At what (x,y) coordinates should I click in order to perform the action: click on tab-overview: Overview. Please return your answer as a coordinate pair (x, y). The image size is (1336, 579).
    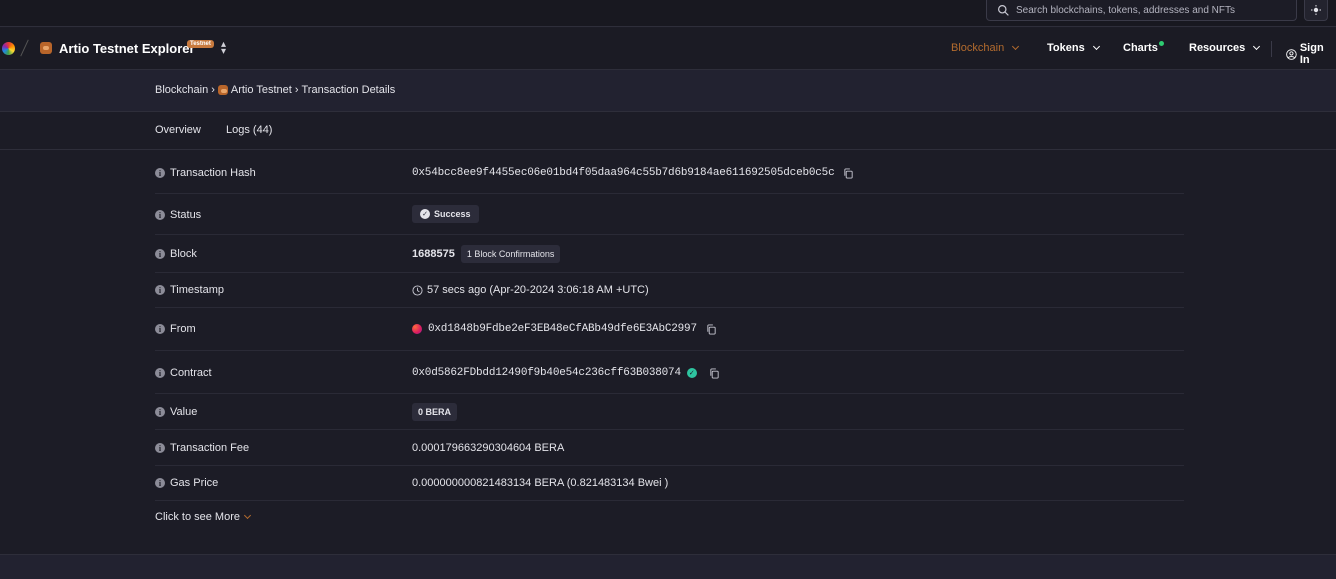
    Looking at the image, I should click on (178, 130).